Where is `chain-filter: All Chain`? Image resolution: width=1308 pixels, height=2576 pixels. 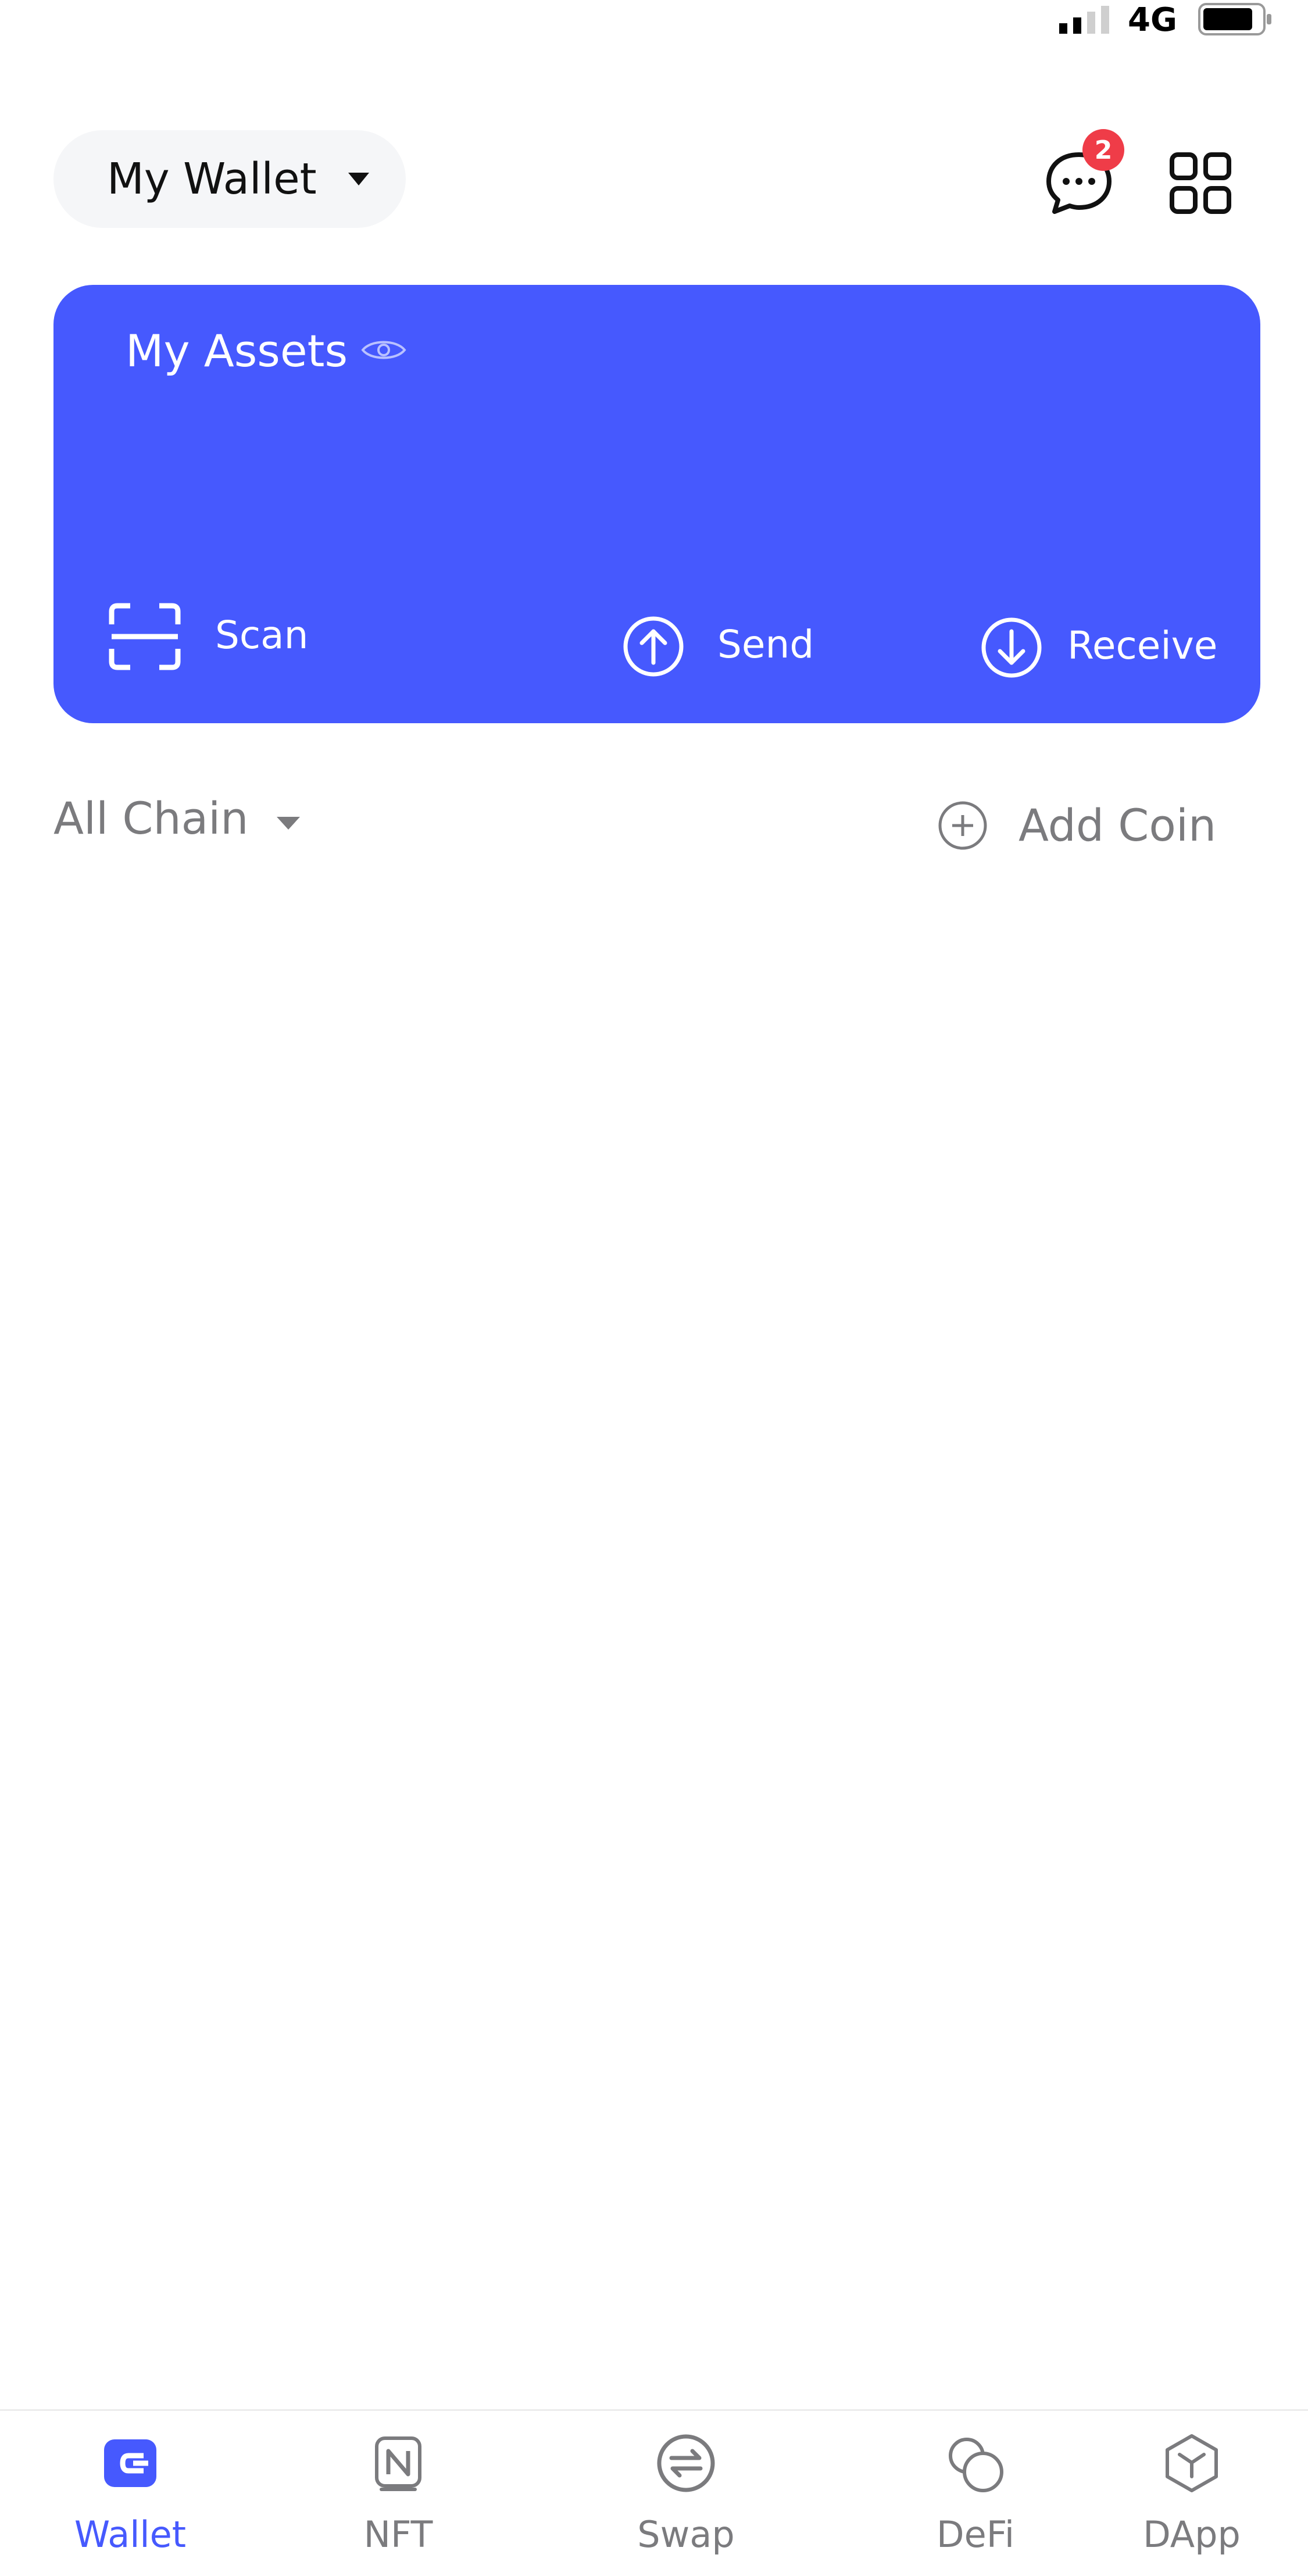
chain-filter: All Chain is located at coordinates (150, 818).